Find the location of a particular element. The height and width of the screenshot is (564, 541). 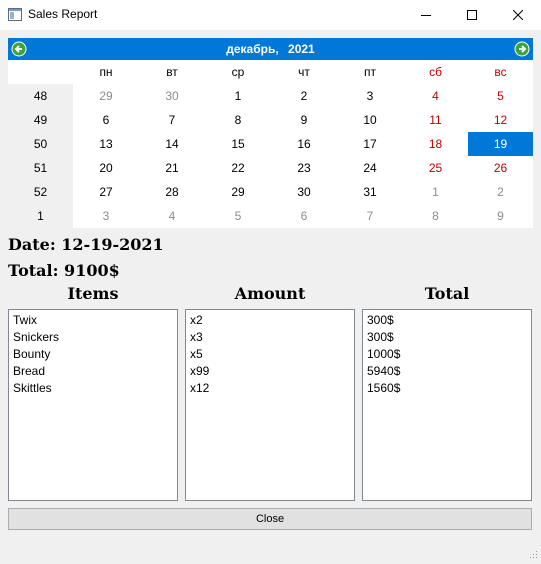

item-list-item: Snickers is located at coordinates (93, 337).